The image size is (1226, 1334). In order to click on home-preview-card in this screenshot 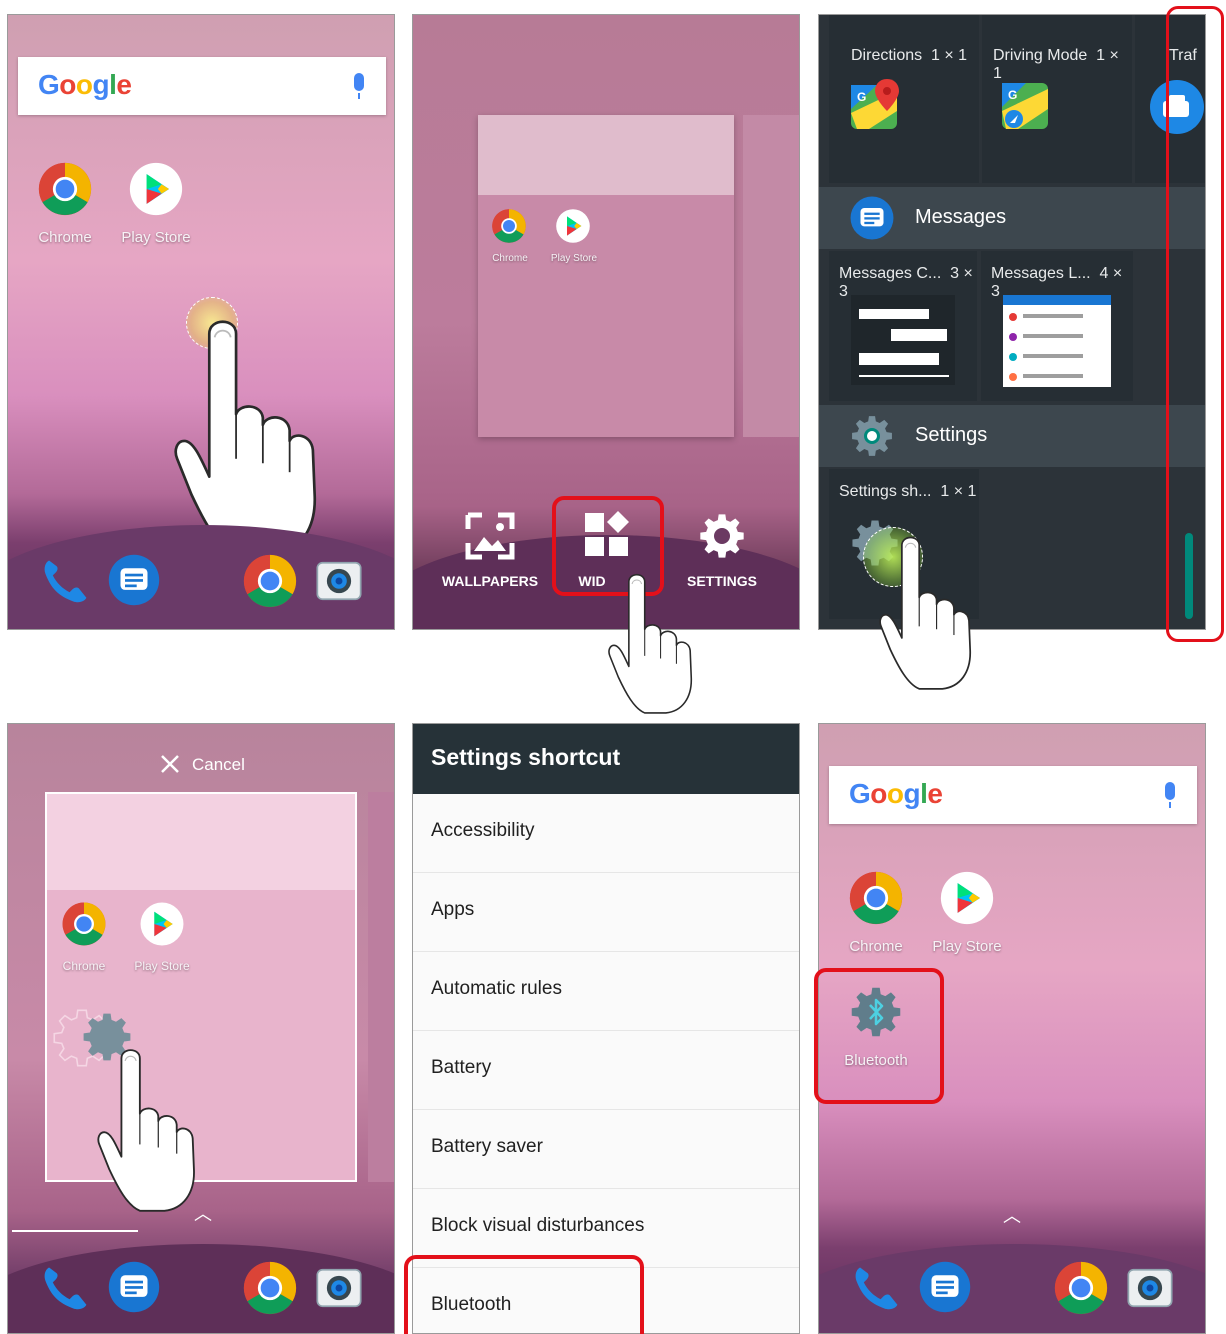, I will do `click(606, 276)`.